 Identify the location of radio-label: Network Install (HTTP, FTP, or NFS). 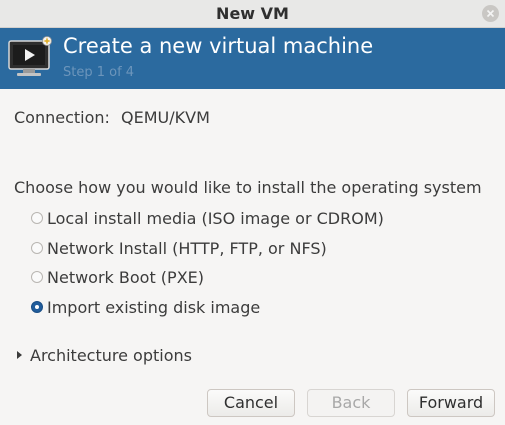
(187, 248).